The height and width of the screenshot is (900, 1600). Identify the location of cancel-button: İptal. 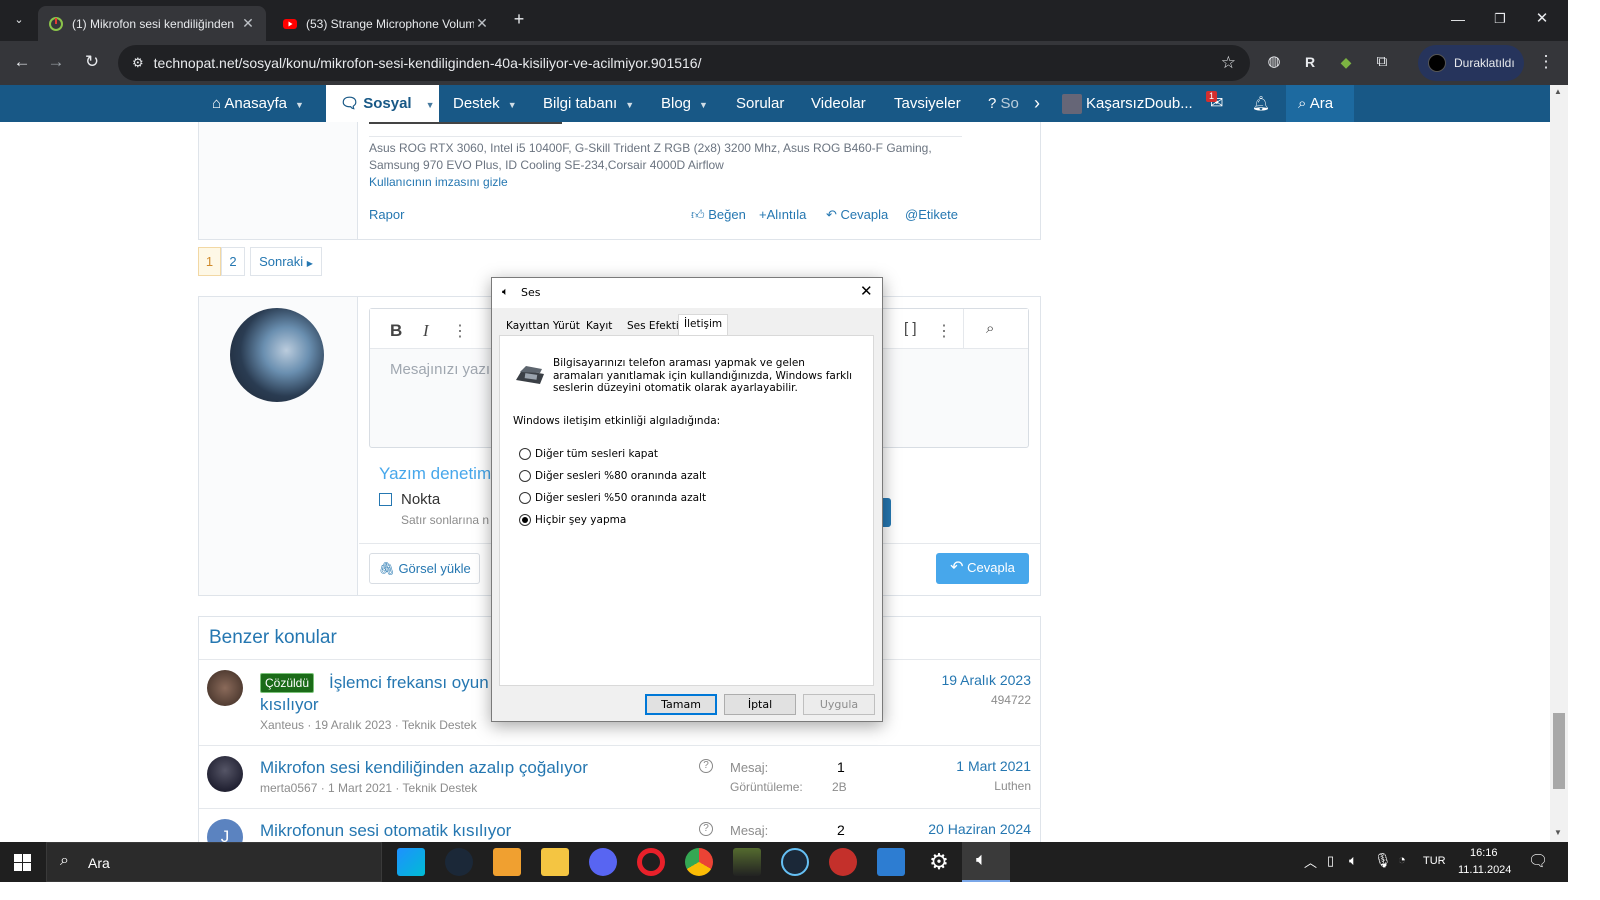
(760, 704).